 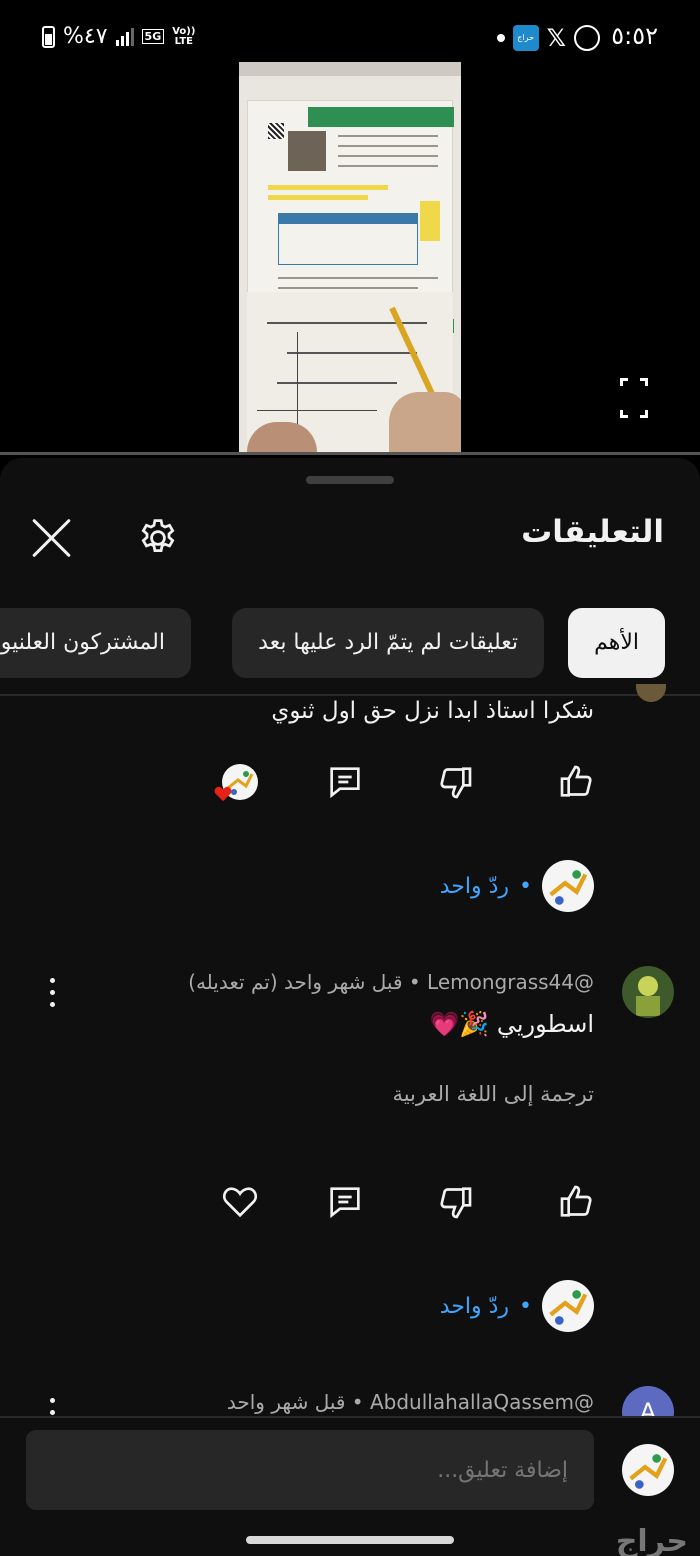 What do you see at coordinates (432, 711) in the screenshot?
I see `comment-text: شكرا استاذ ابدا نزل حق اول ثنوي` at bounding box center [432, 711].